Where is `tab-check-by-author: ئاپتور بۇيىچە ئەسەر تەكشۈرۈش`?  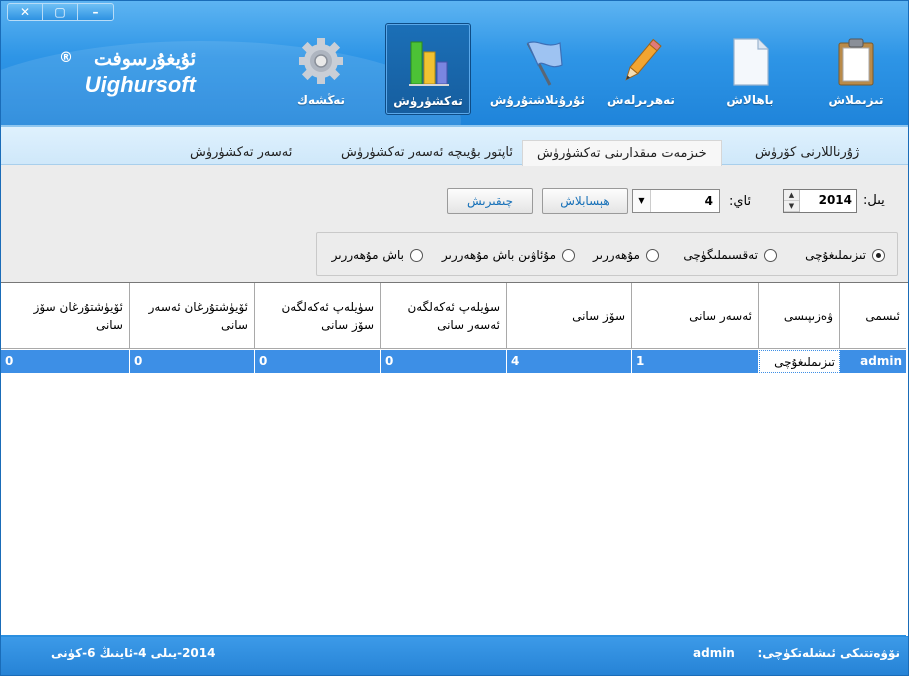
tab-check-by-author: ئاپتور بۇيىچە ئەسەر تەكشۈرۈش is located at coordinates (427, 153).